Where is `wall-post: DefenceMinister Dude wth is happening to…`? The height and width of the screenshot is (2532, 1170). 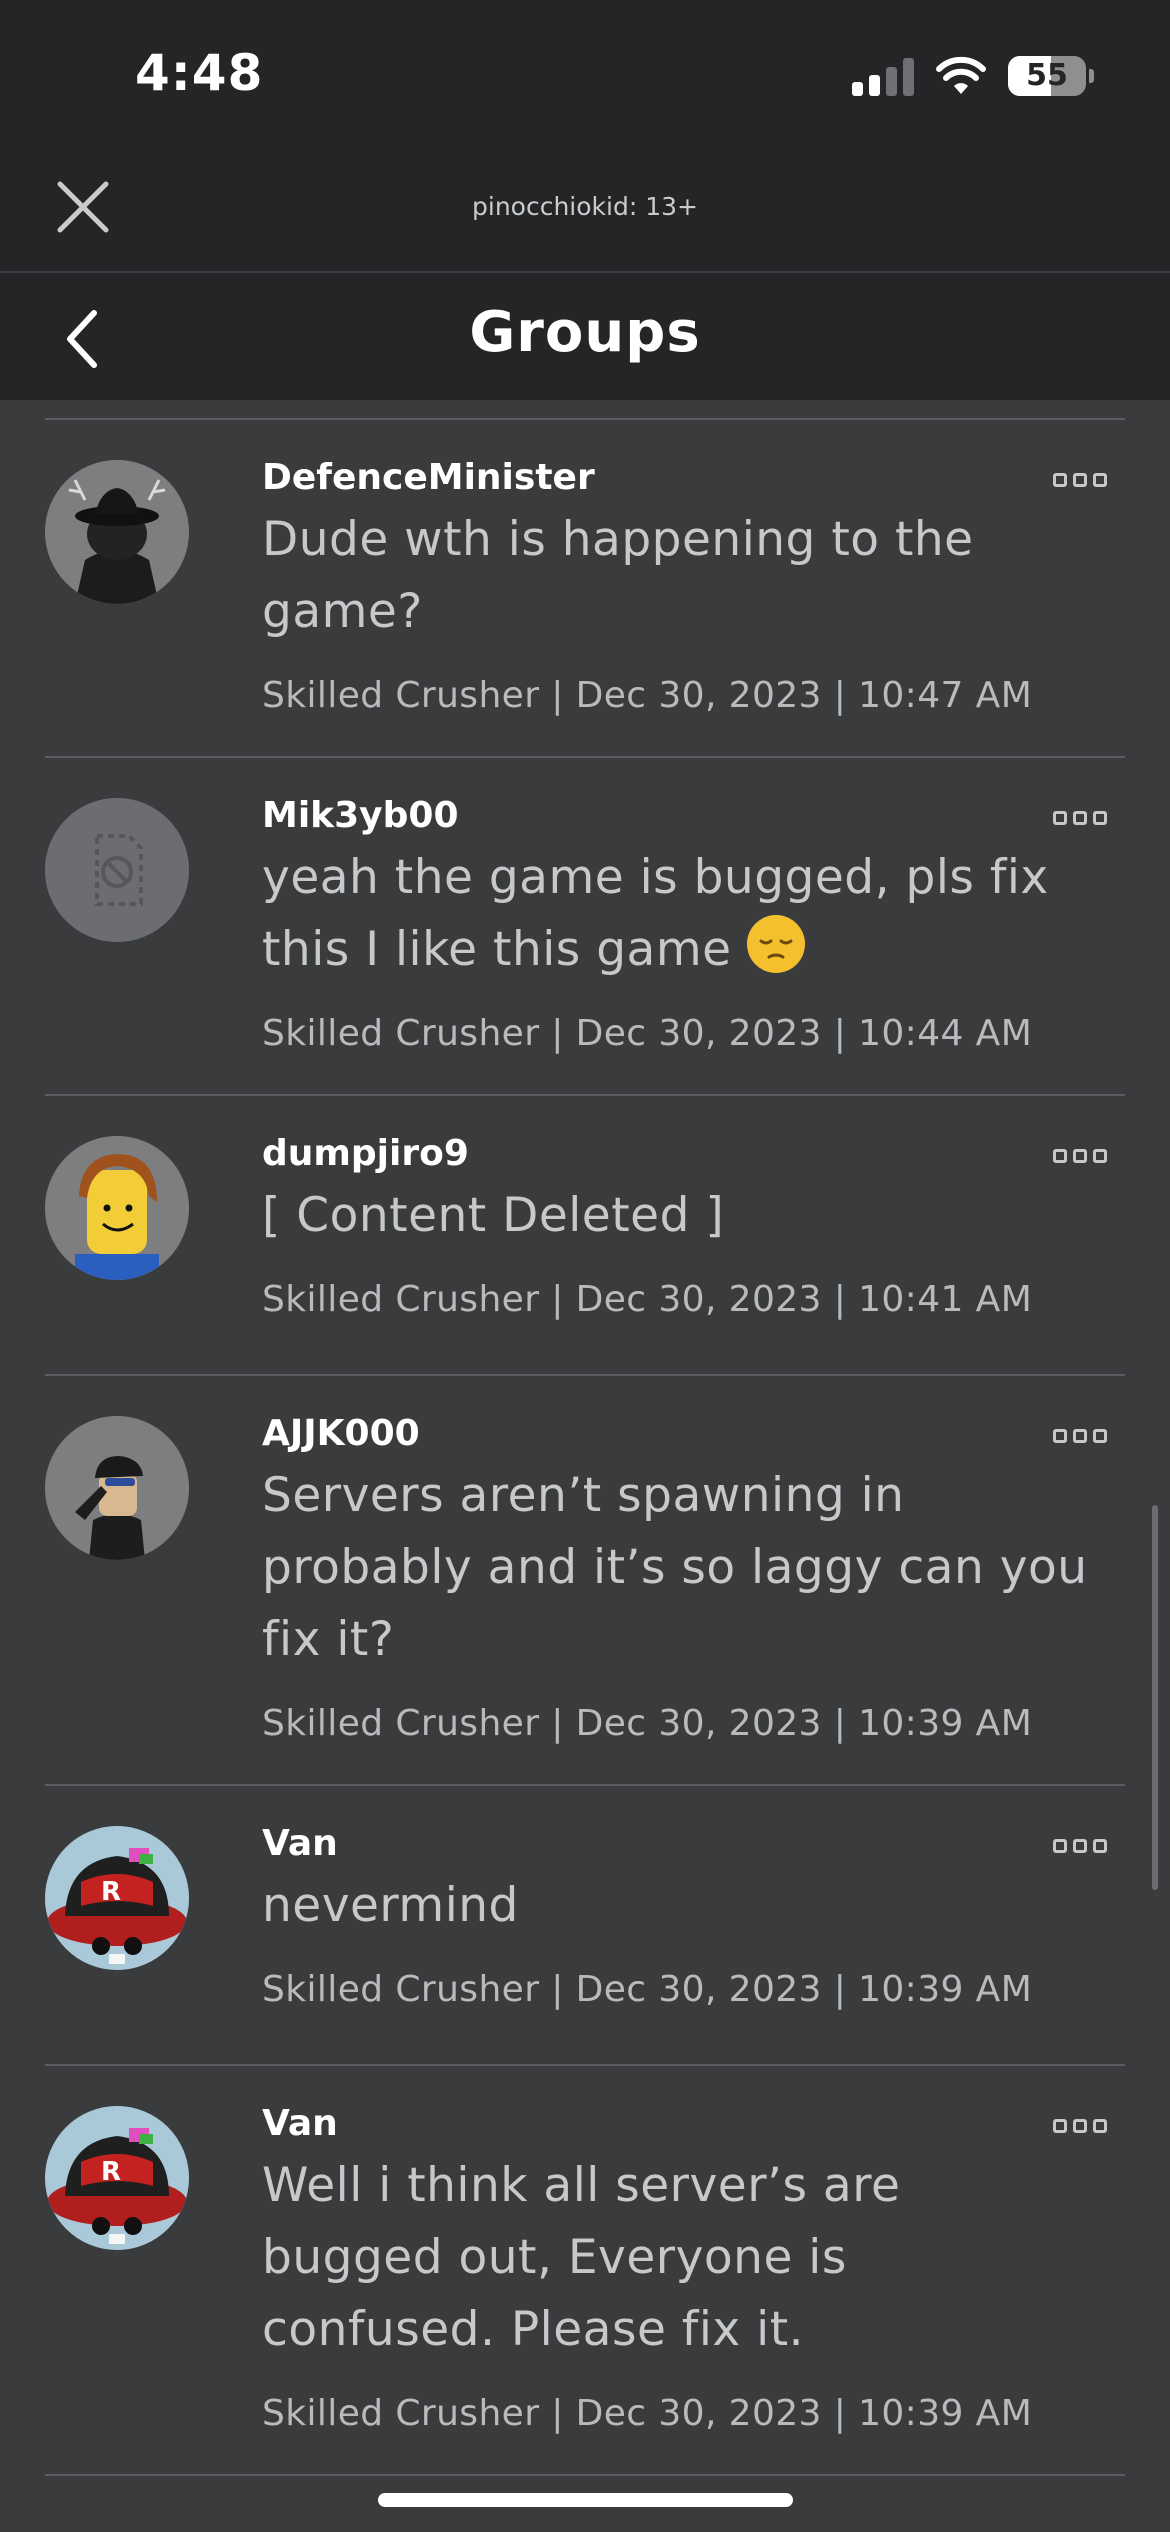 wall-post: DefenceMinister Dude wth is happening to… is located at coordinates (585, 589).